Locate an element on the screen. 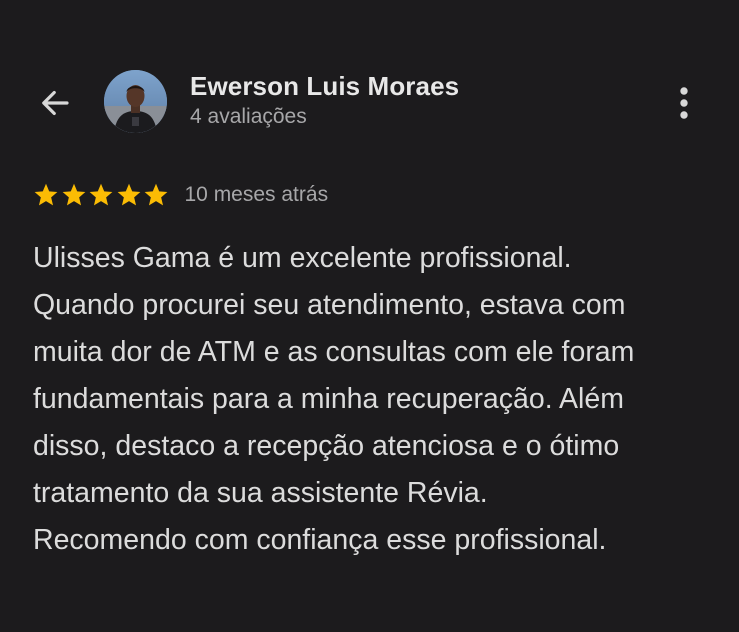 The height and width of the screenshot is (632, 739). avatar is located at coordinates (135, 101).